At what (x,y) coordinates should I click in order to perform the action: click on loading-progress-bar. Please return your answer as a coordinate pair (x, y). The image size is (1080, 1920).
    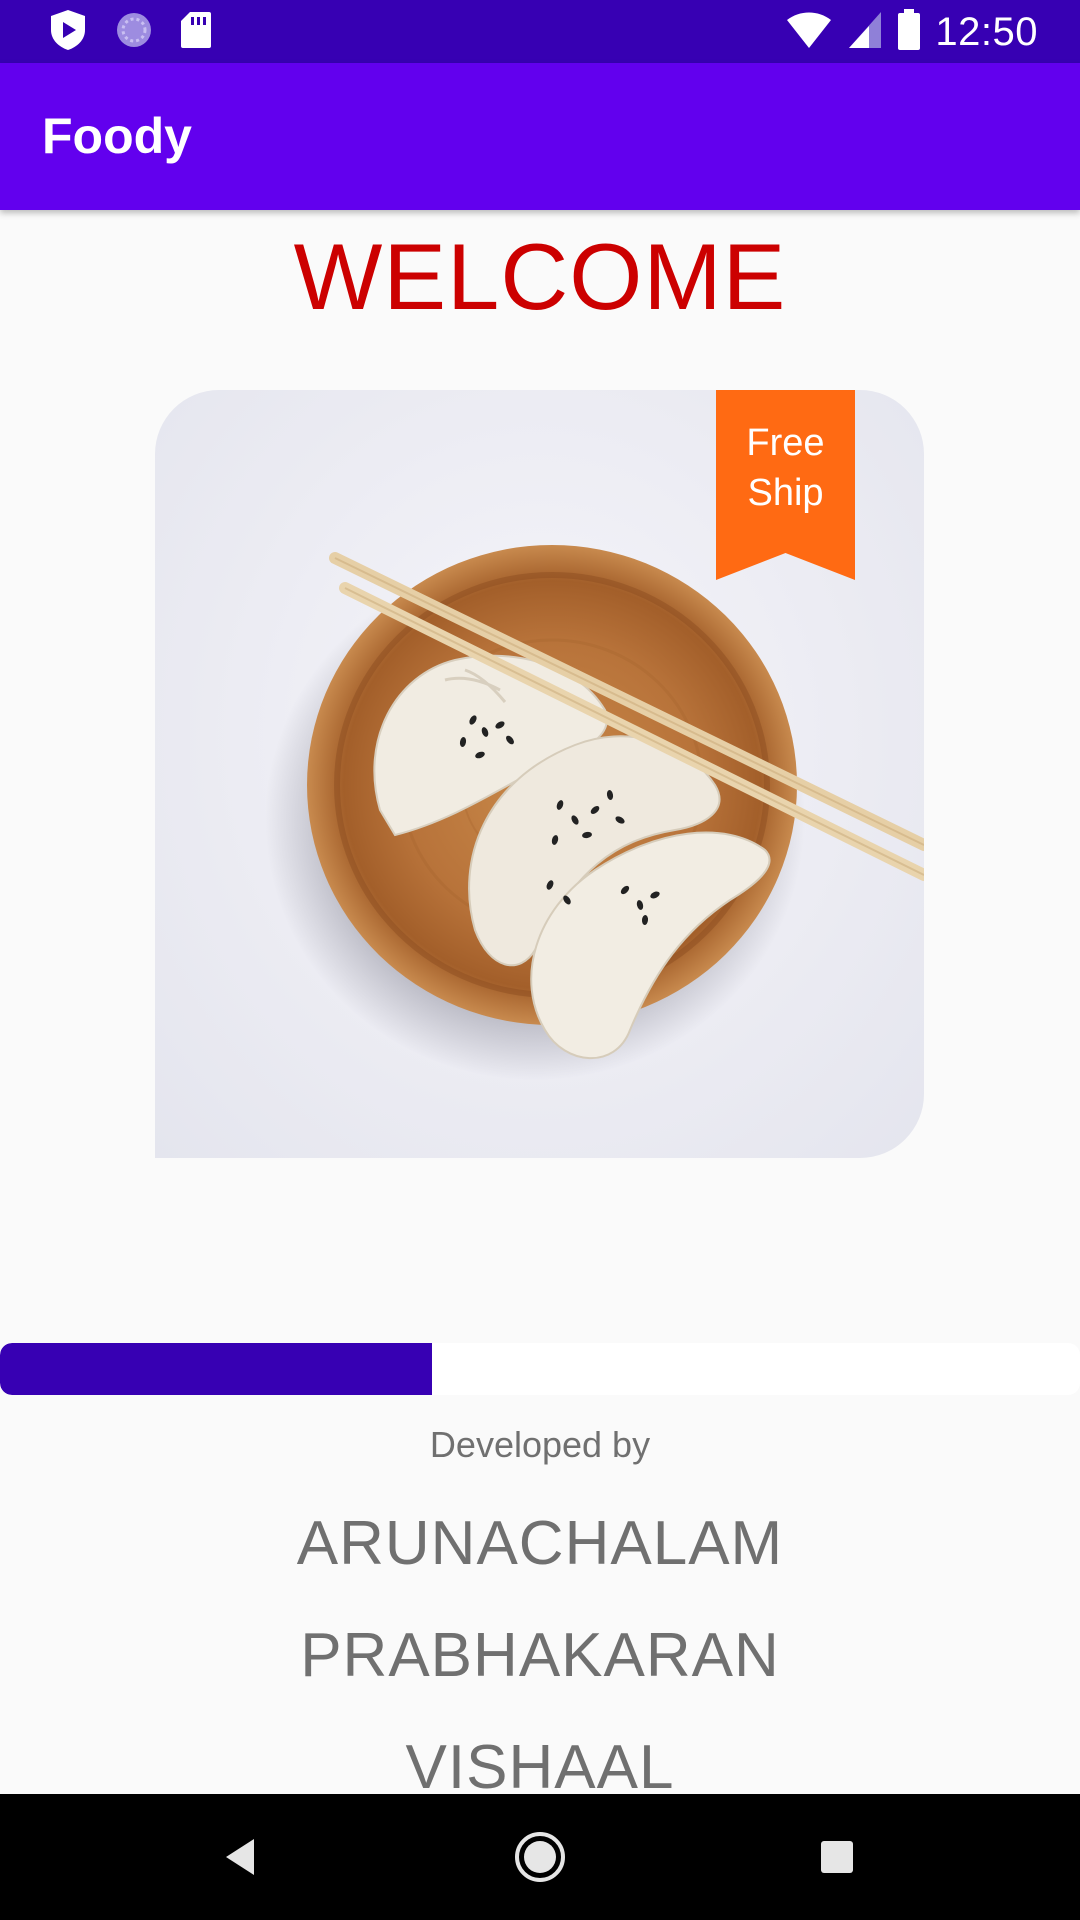
    Looking at the image, I should click on (540, 1369).